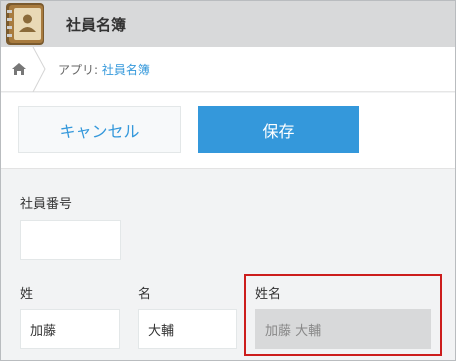 The height and width of the screenshot is (361, 456). What do you see at coordinates (80, 70) in the screenshot?
I see `breadcrumb-prefix: アプリ:` at bounding box center [80, 70].